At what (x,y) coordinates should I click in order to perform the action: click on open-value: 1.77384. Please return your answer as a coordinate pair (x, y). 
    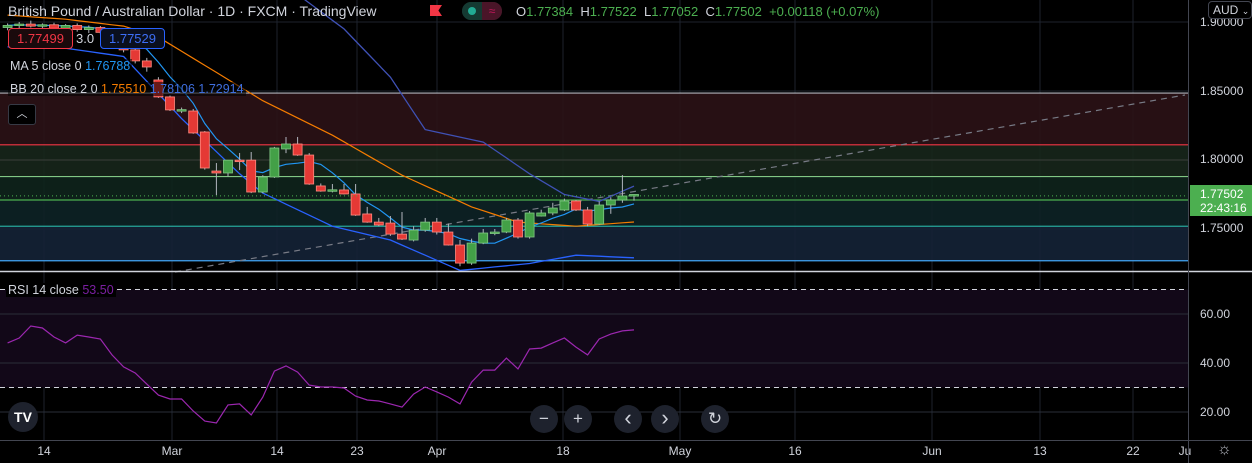
    Looking at the image, I should click on (550, 11).